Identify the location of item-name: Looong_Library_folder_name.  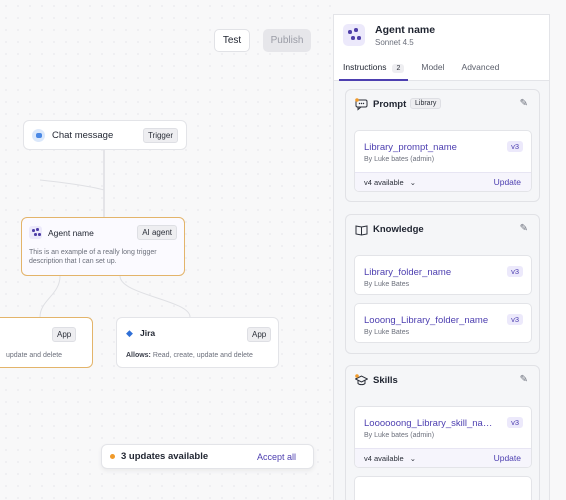
(429, 320).